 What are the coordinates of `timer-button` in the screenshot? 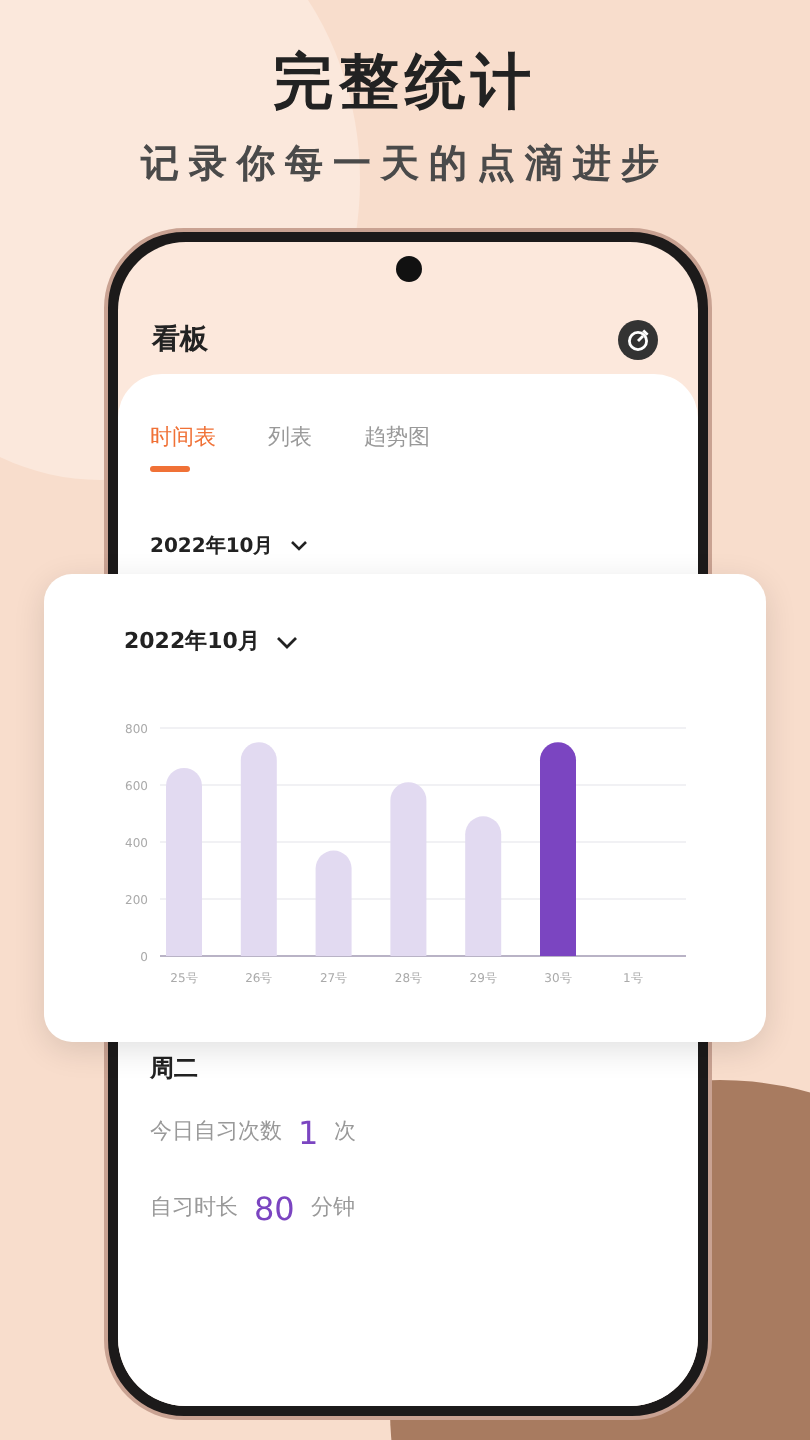 It's located at (638, 340).